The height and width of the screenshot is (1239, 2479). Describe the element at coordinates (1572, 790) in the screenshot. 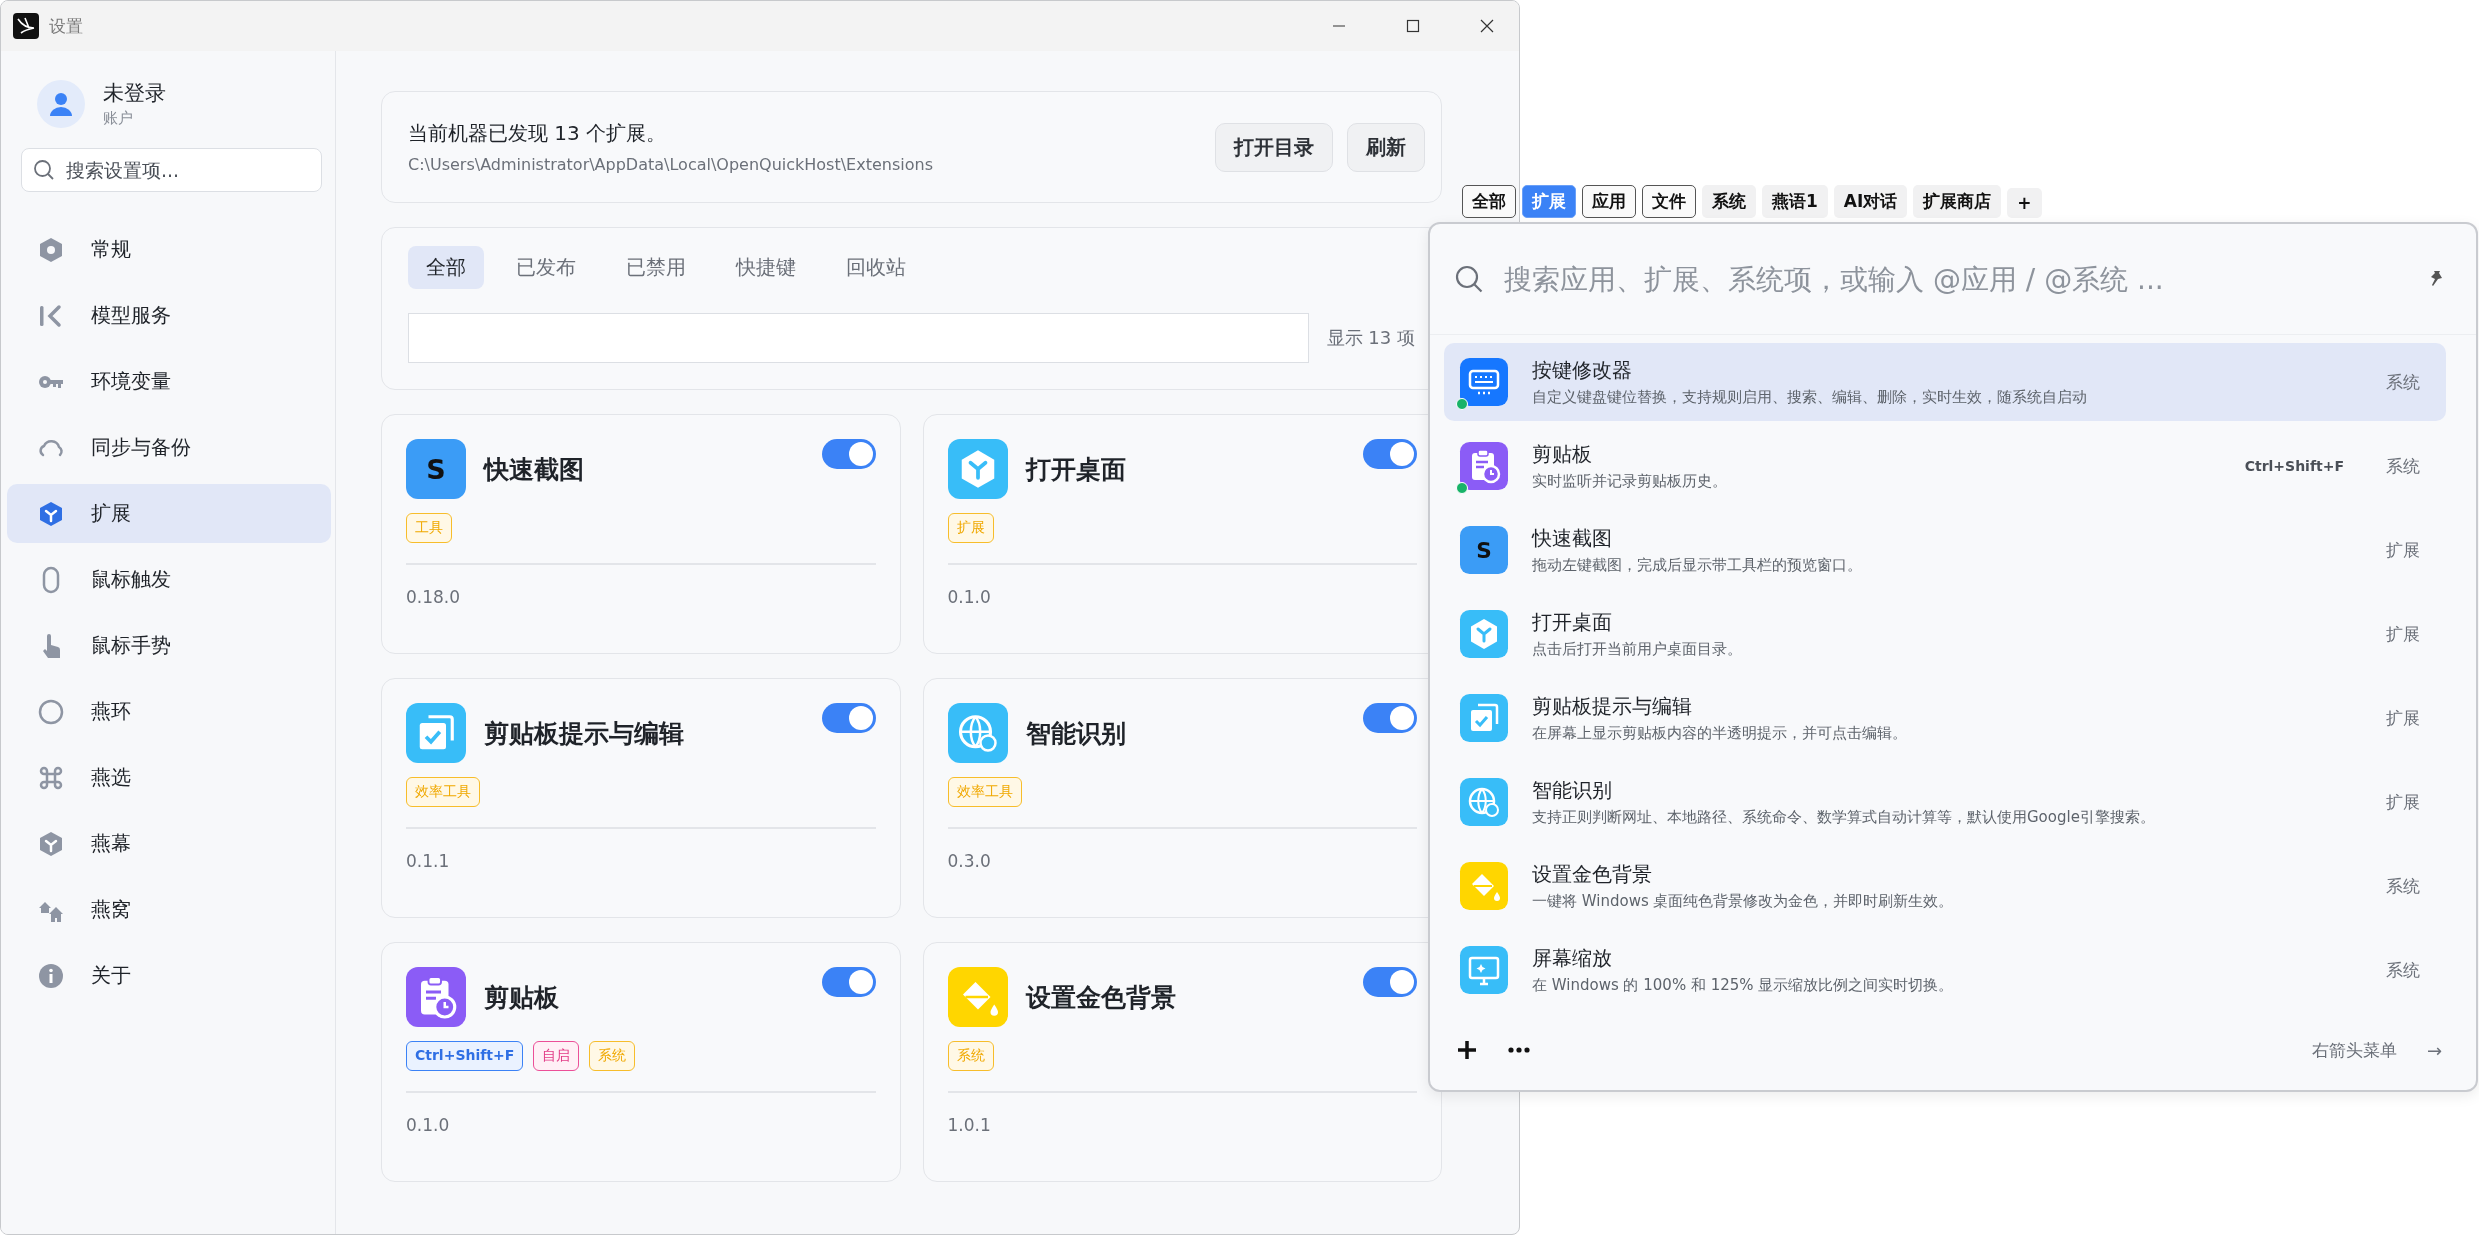

I see `result-title: 智能识别` at that location.